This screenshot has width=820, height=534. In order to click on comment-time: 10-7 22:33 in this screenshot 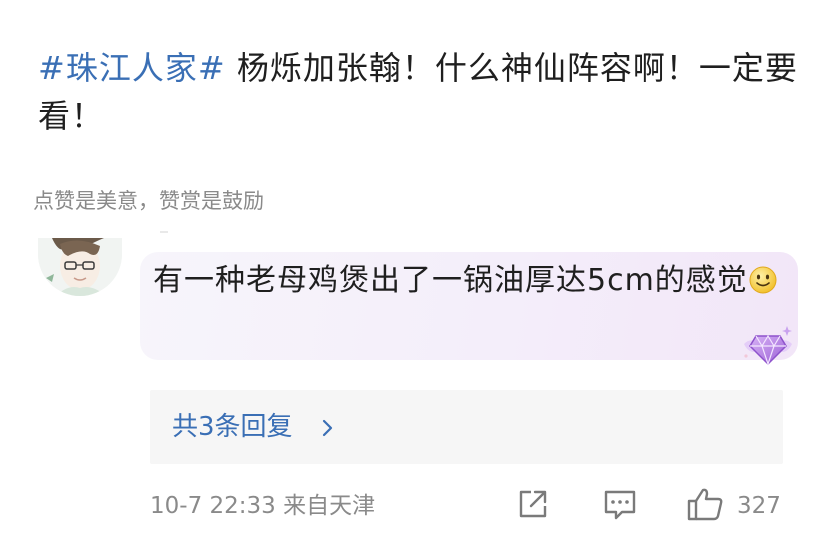, I will do `click(213, 506)`.